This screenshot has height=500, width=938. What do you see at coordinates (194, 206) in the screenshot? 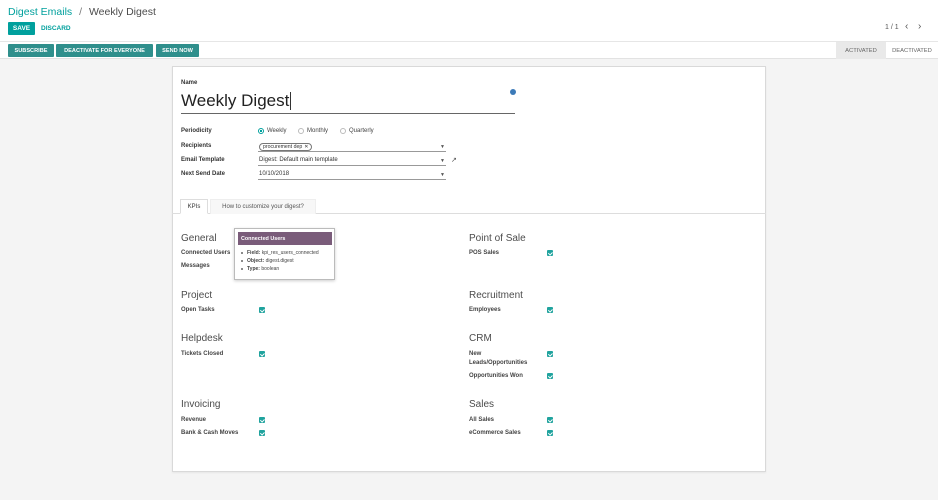
I see `tab-kpis: KPIs` at bounding box center [194, 206].